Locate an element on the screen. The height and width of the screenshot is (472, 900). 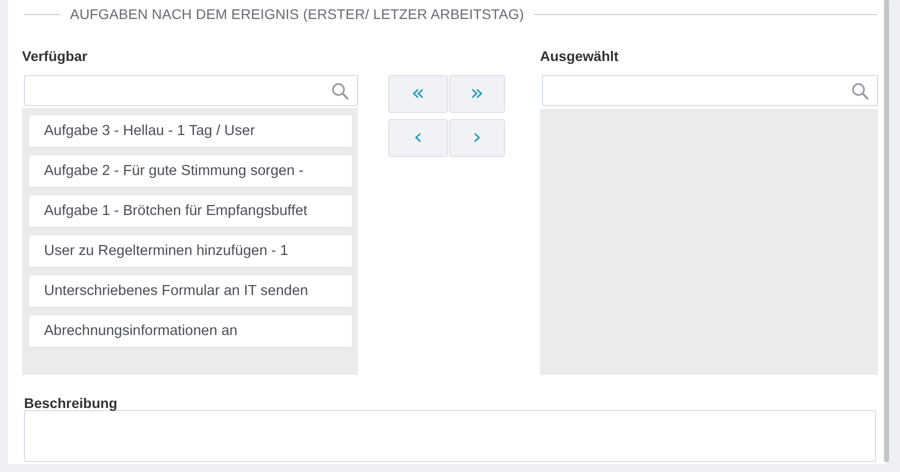
description-field is located at coordinates (450, 436).